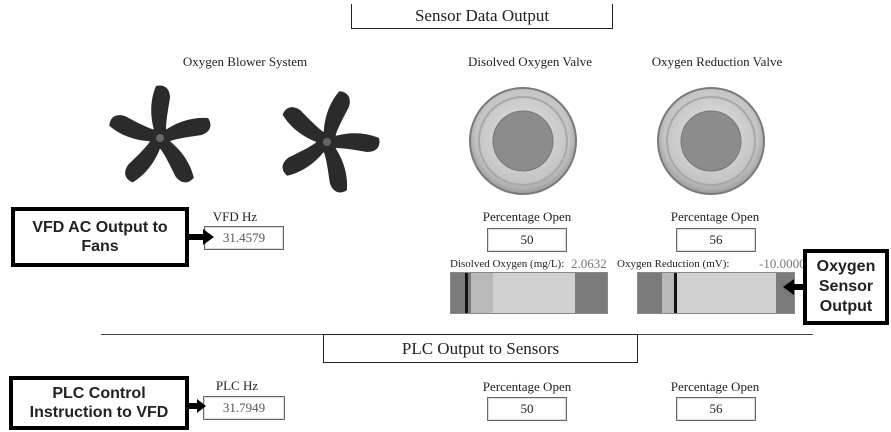 The width and height of the screenshot is (891, 432). I want to click on or-plc-percentage-open-label: Percentage Open, so click(715, 386).